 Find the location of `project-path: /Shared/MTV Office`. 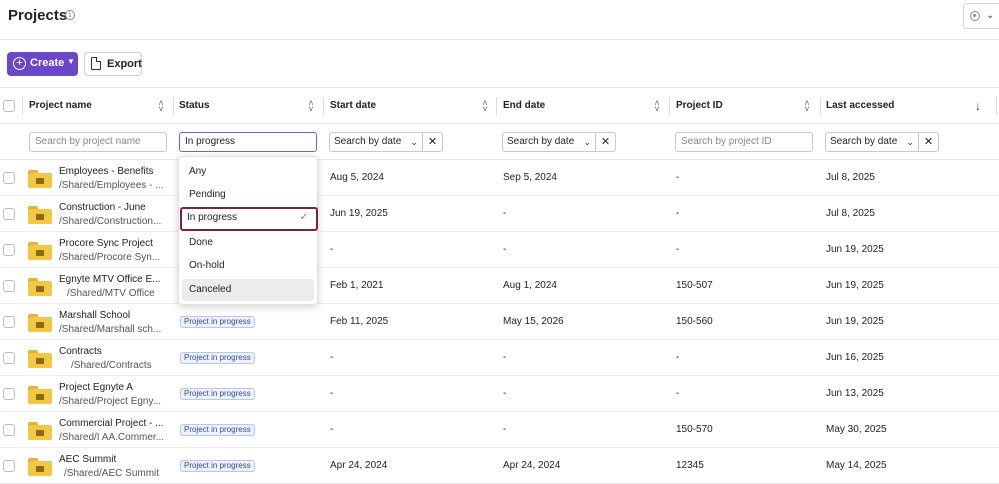

project-path: /Shared/MTV Office is located at coordinates (111, 293).